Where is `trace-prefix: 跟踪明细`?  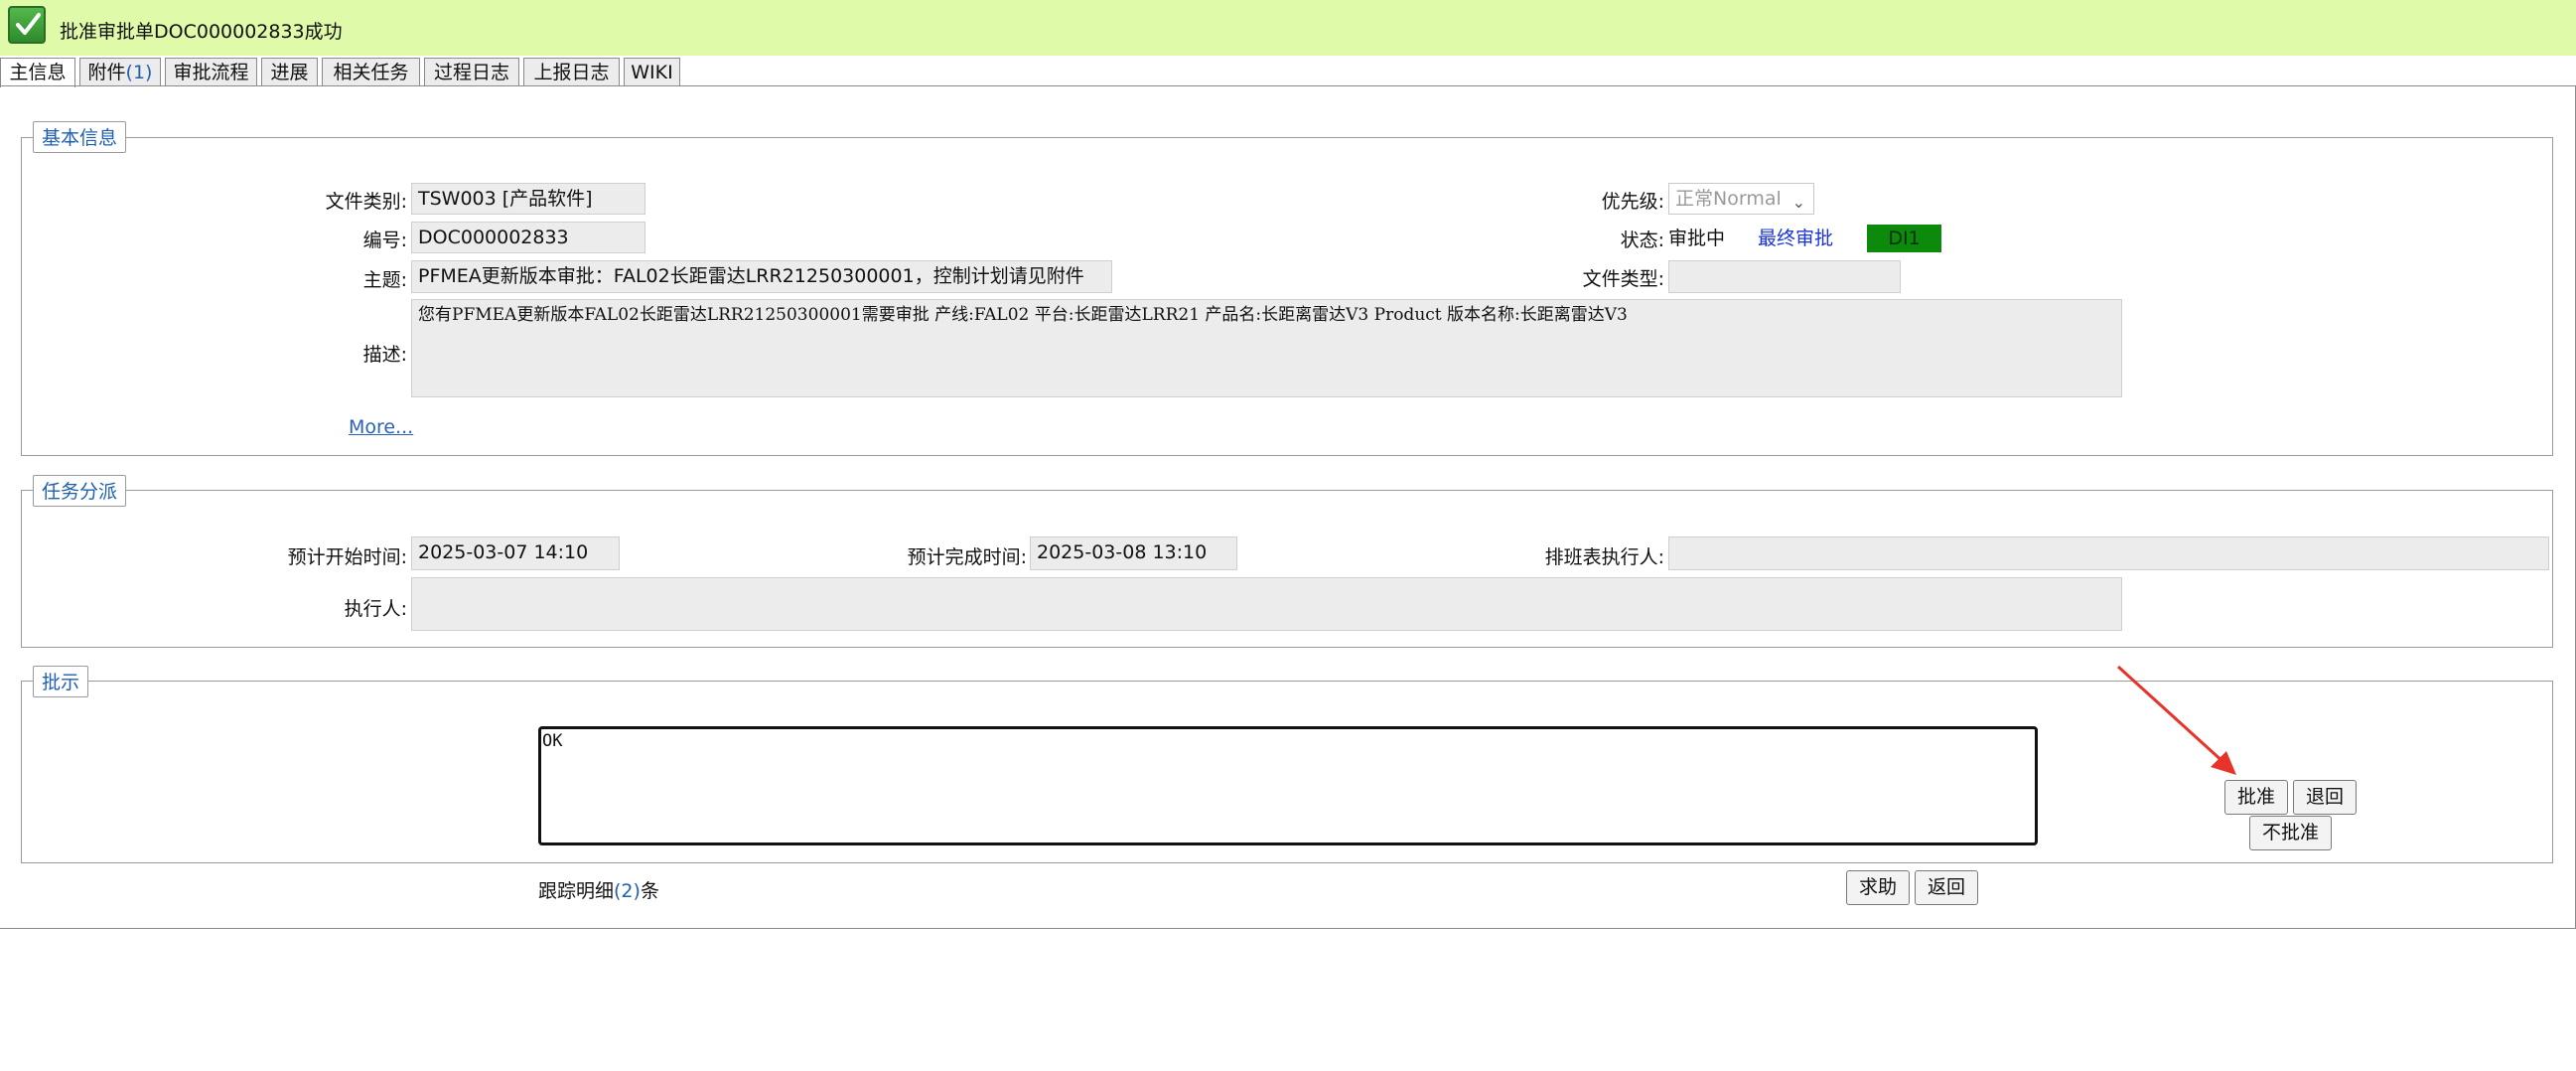
trace-prefix: 跟踪明细 is located at coordinates (577, 891).